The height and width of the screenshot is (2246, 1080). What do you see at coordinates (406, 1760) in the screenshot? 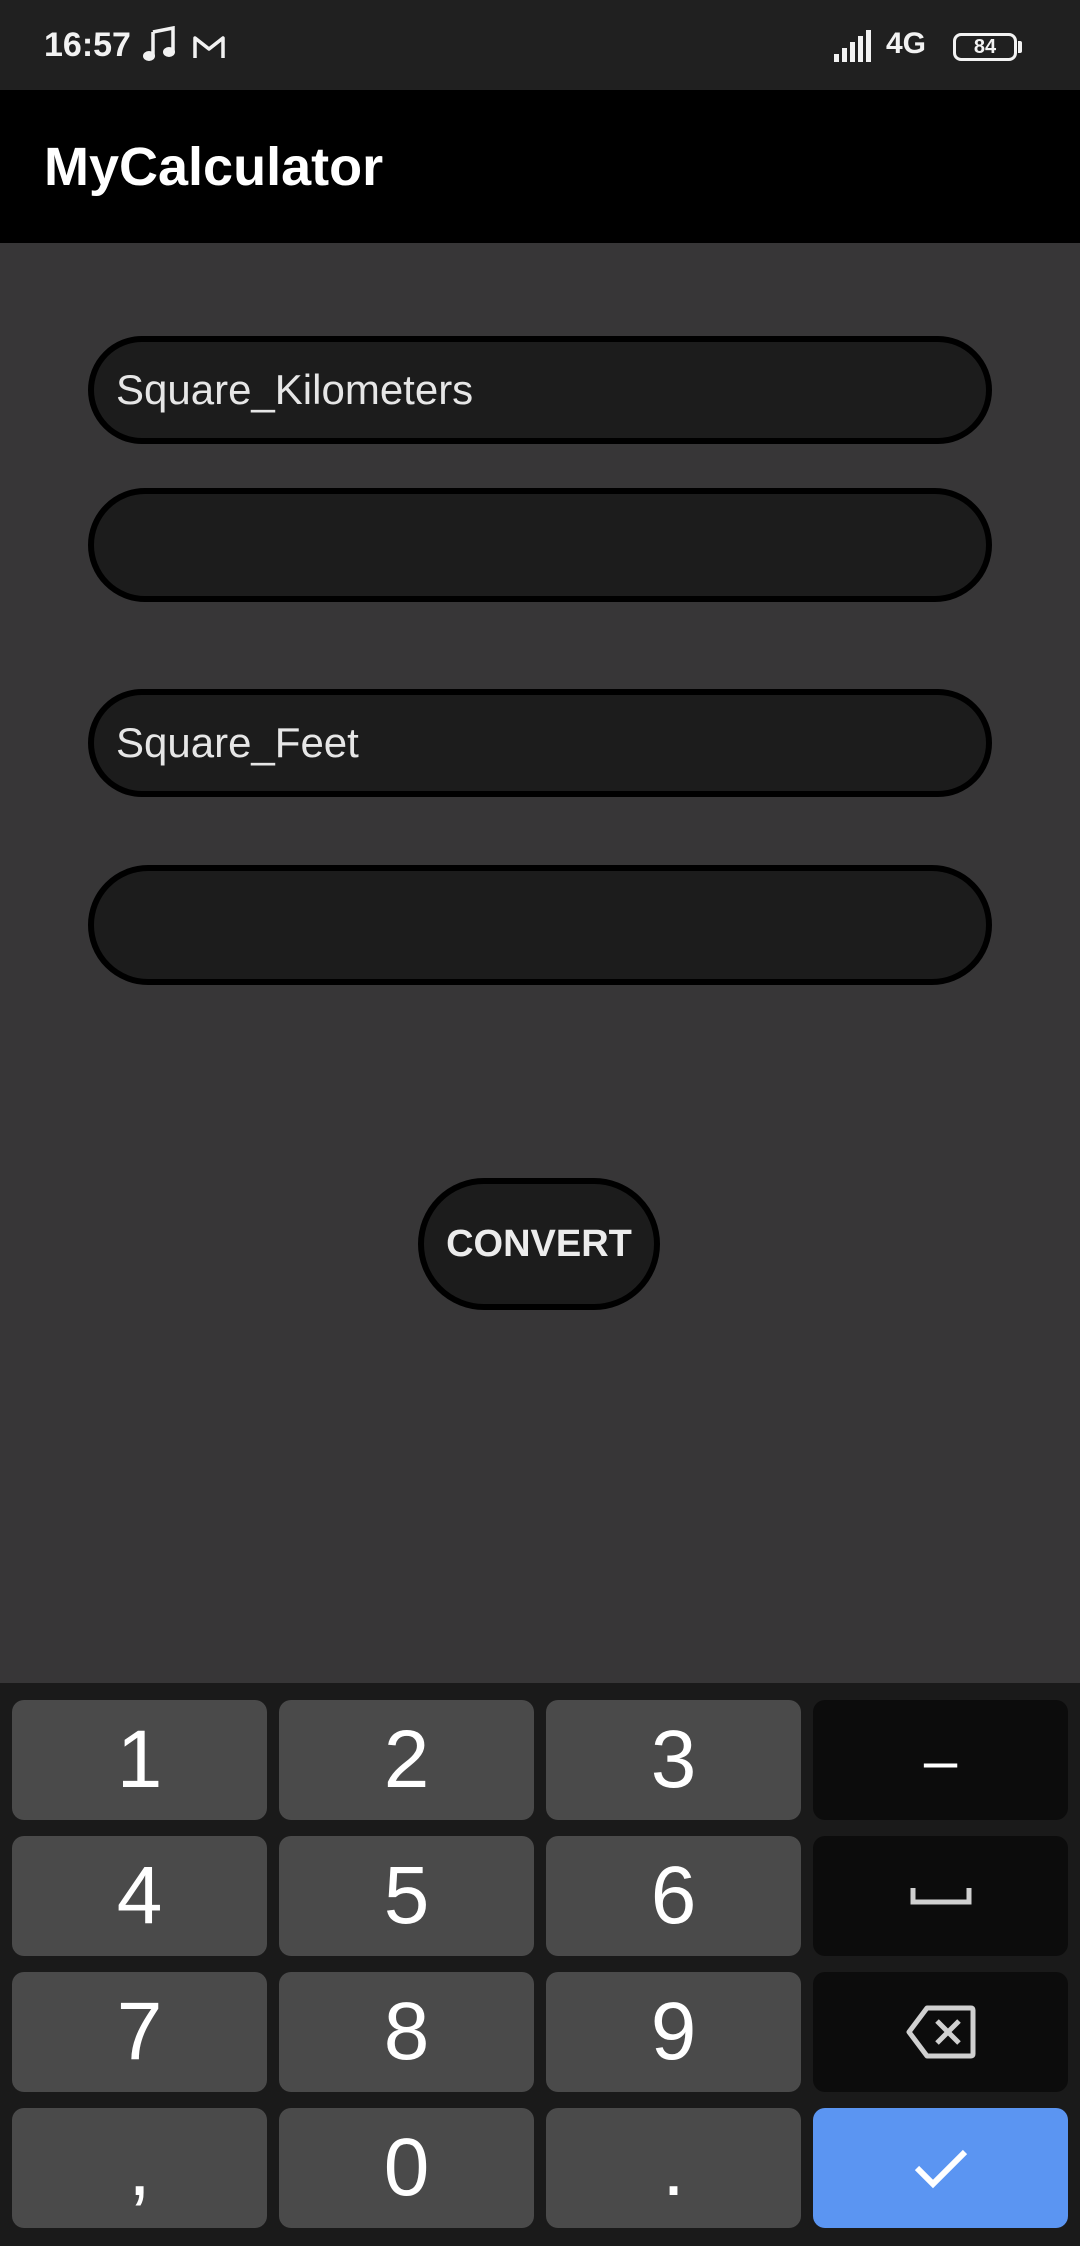
I see `key-2: 2` at bounding box center [406, 1760].